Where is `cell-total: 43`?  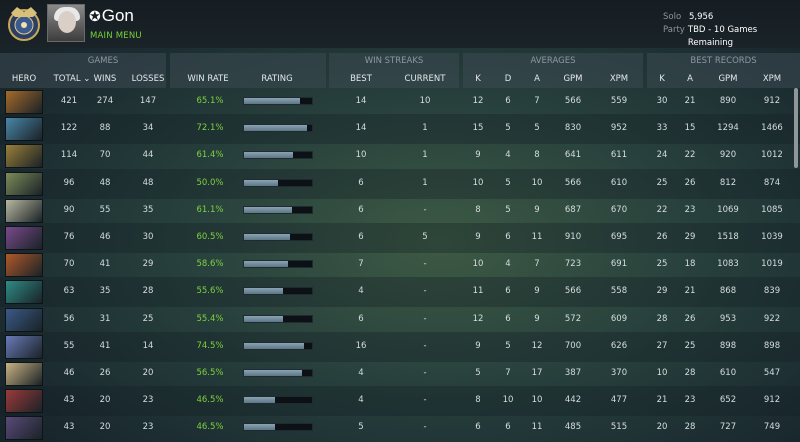 cell-total: 43 is located at coordinates (69, 400).